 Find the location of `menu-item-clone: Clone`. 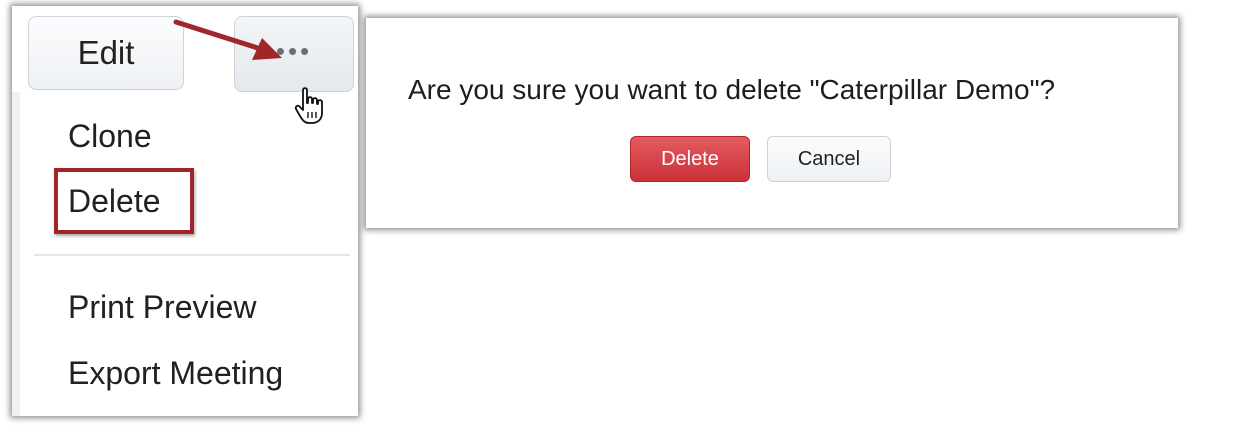

menu-item-clone: Clone is located at coordinates (110, 136).